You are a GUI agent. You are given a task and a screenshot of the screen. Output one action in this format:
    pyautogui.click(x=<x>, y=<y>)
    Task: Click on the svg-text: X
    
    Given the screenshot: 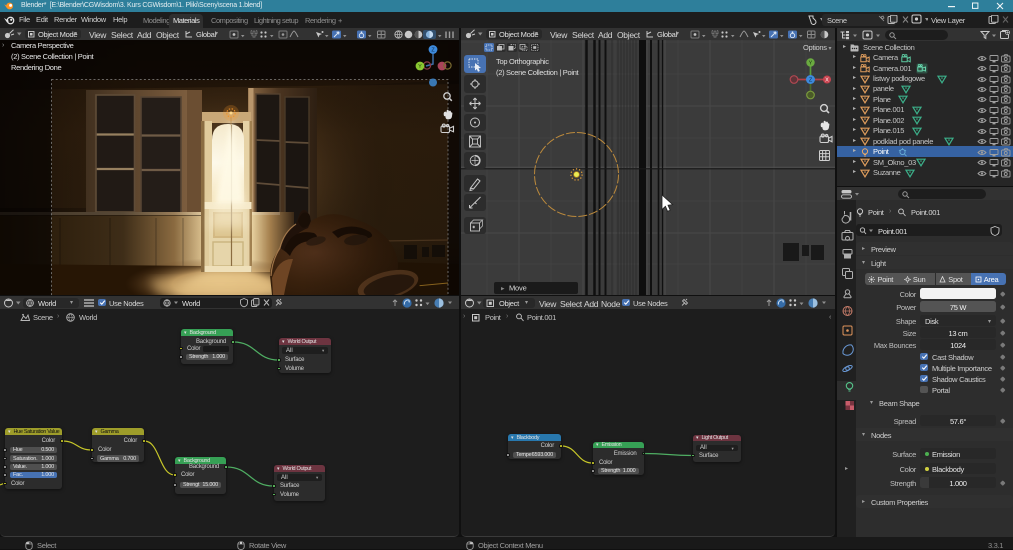 What is the action you would take?
    pyautogui.click(x=827, y=81)
    